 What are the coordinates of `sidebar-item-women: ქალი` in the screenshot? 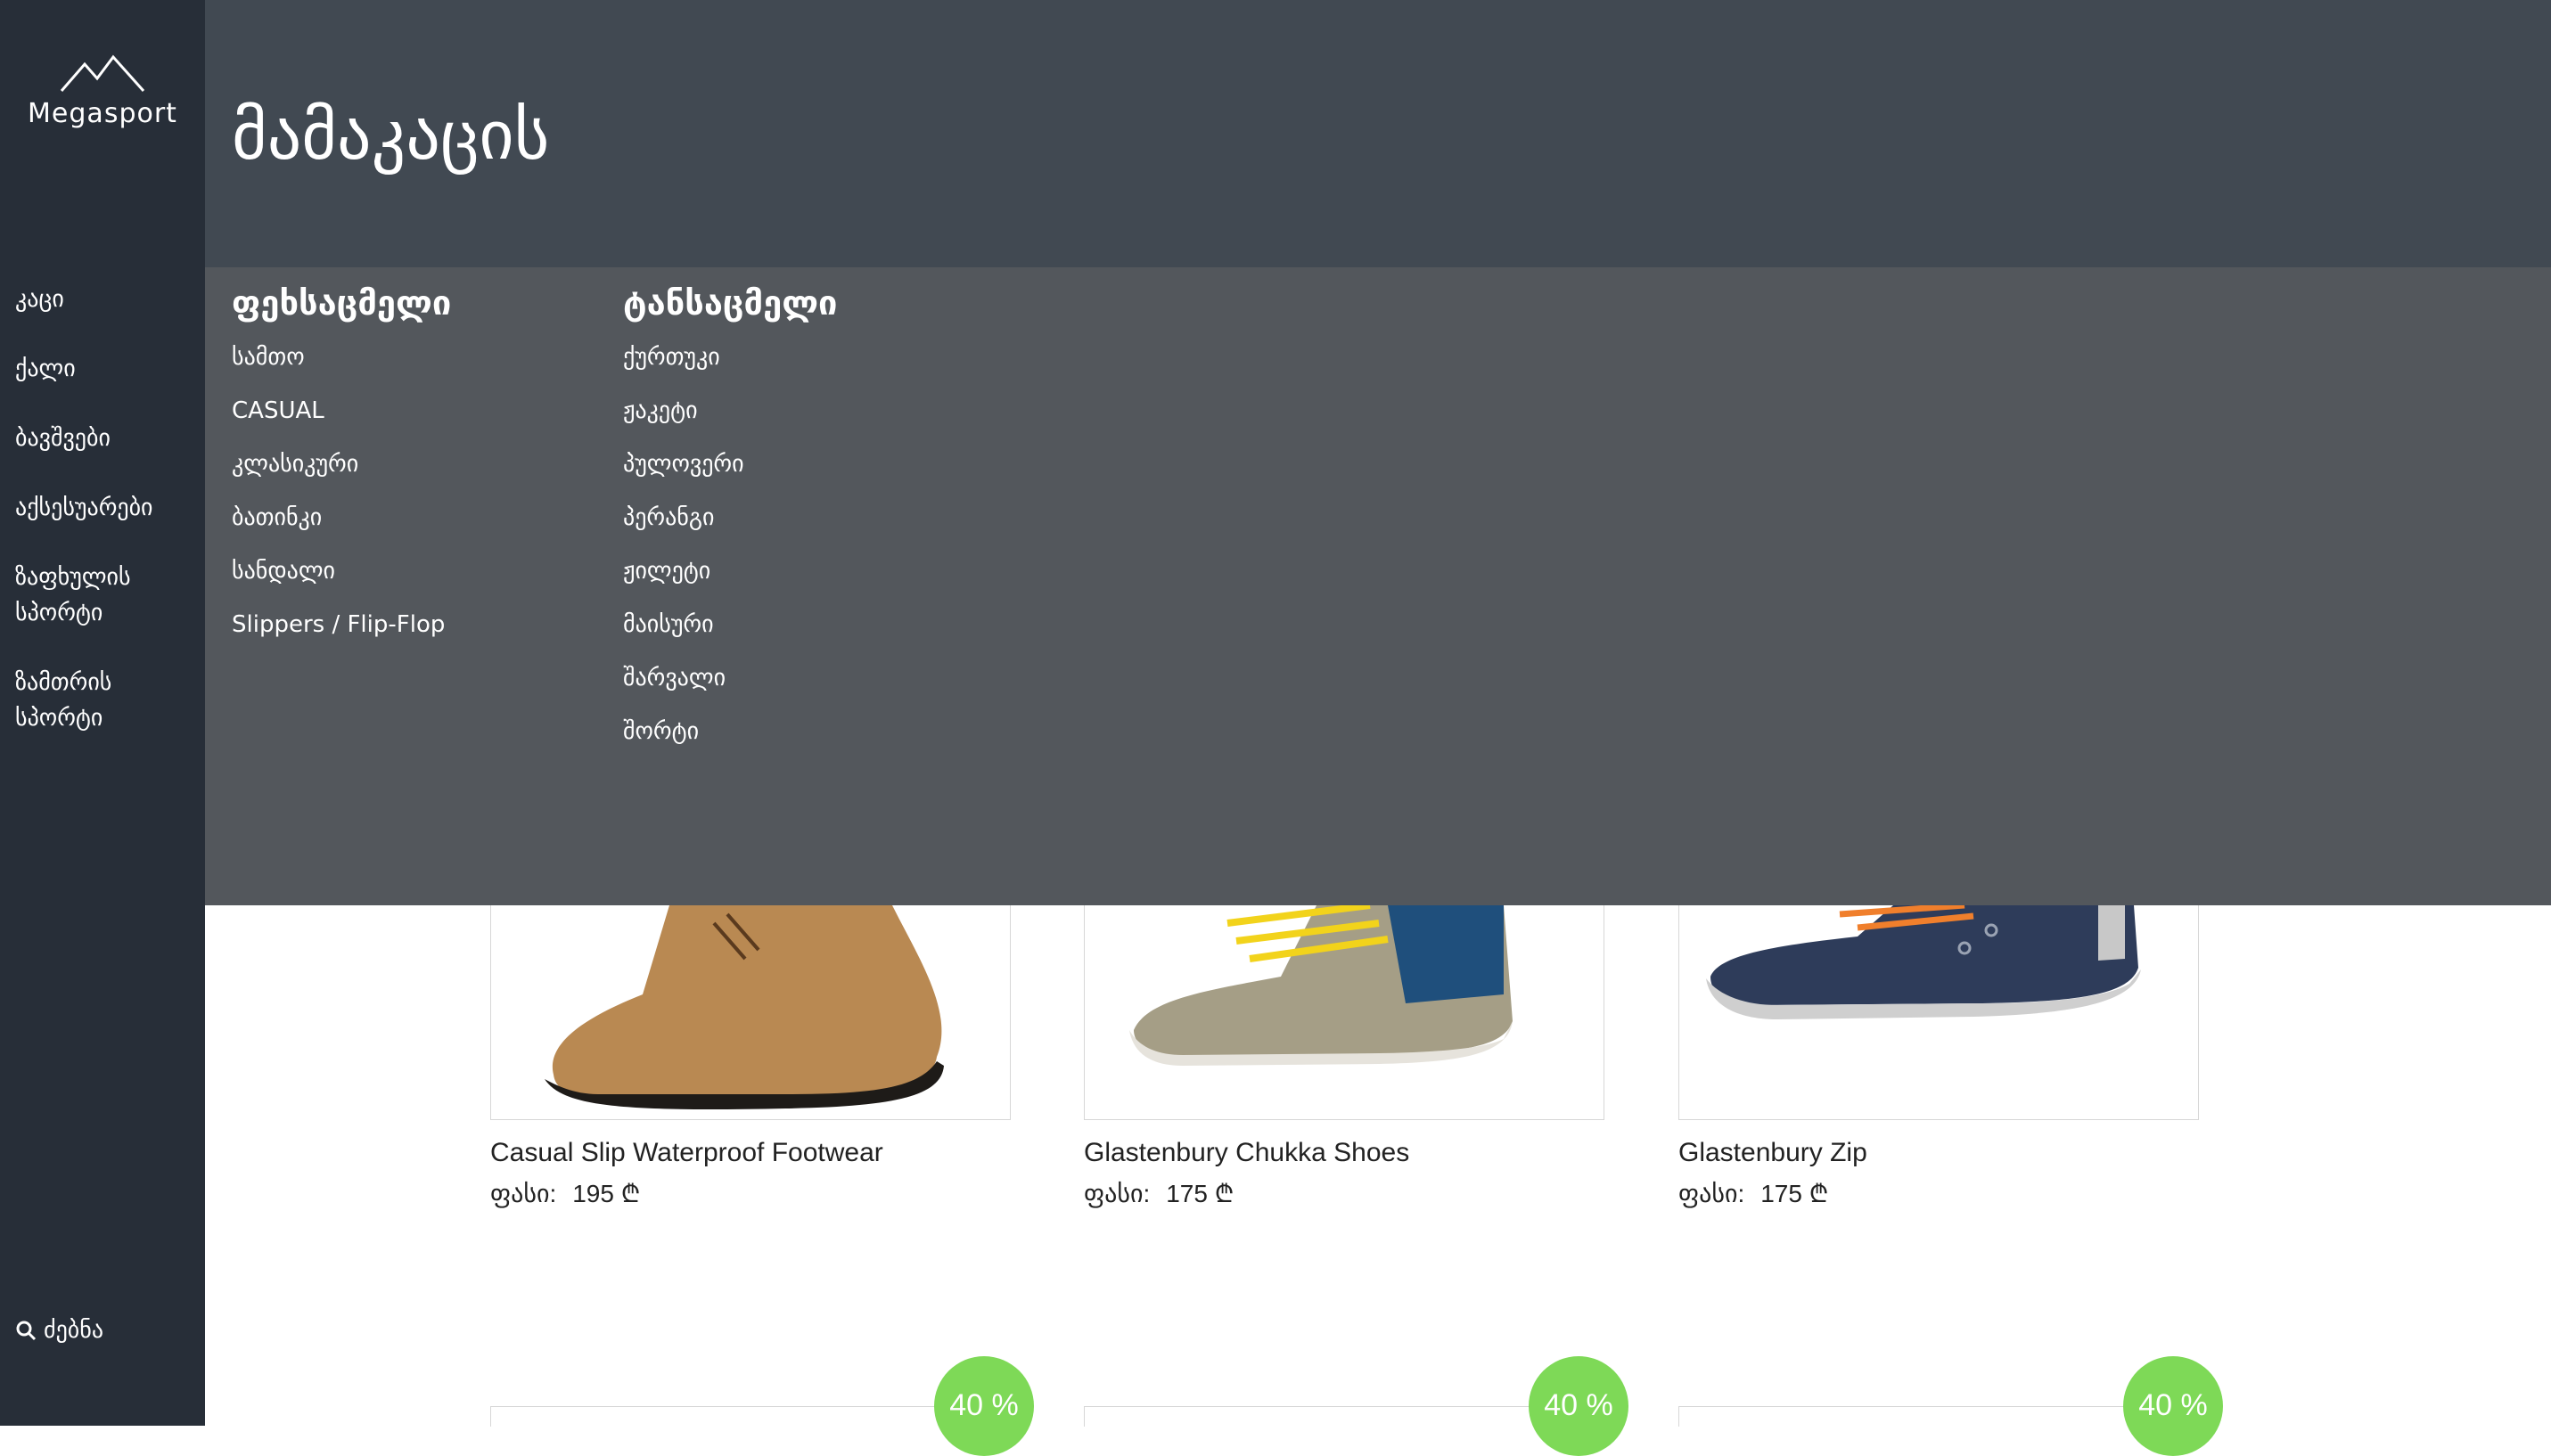 It's located at (104, 369).